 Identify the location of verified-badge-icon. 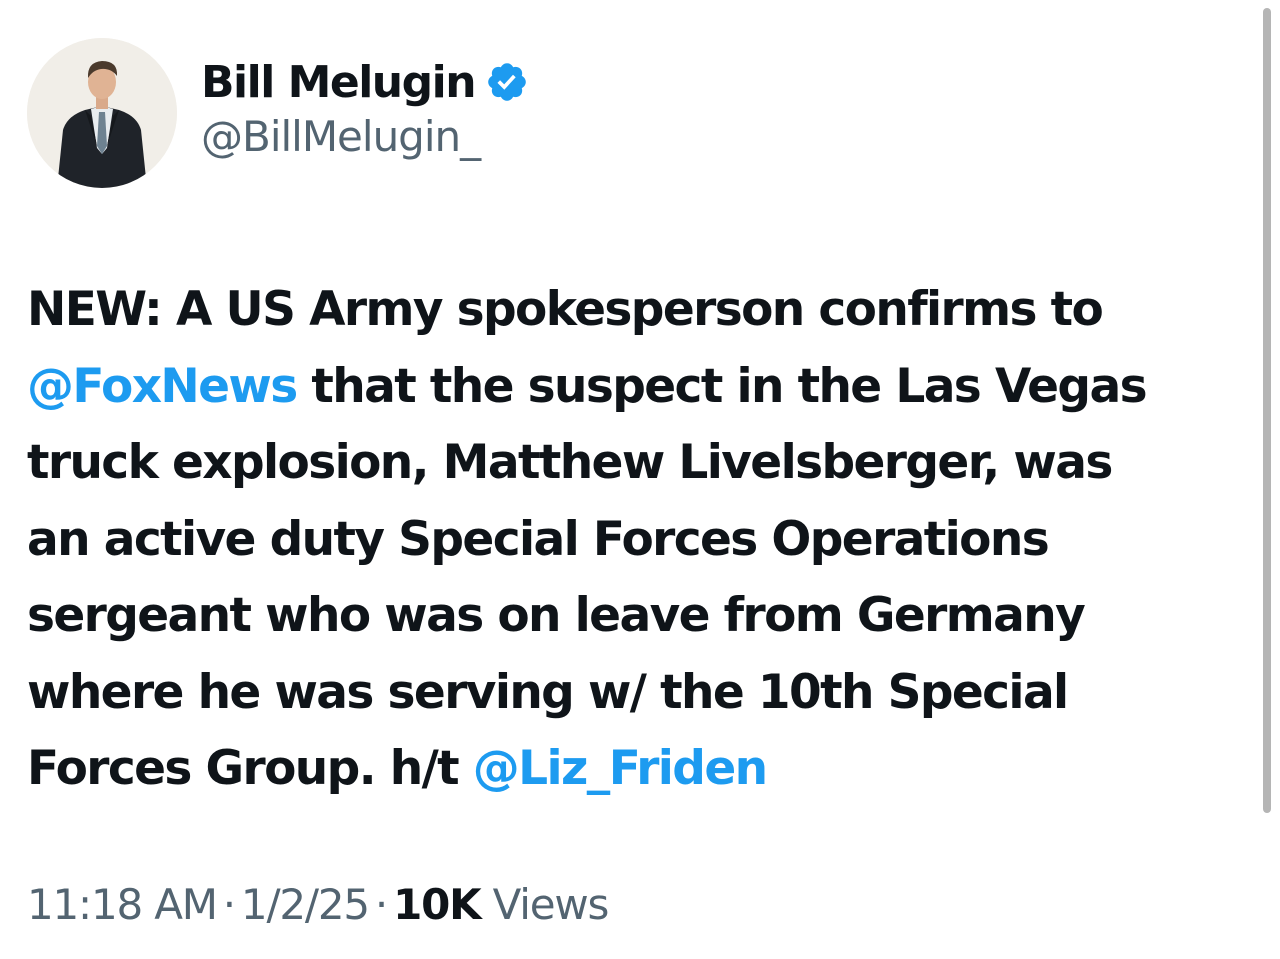
(507, 82).